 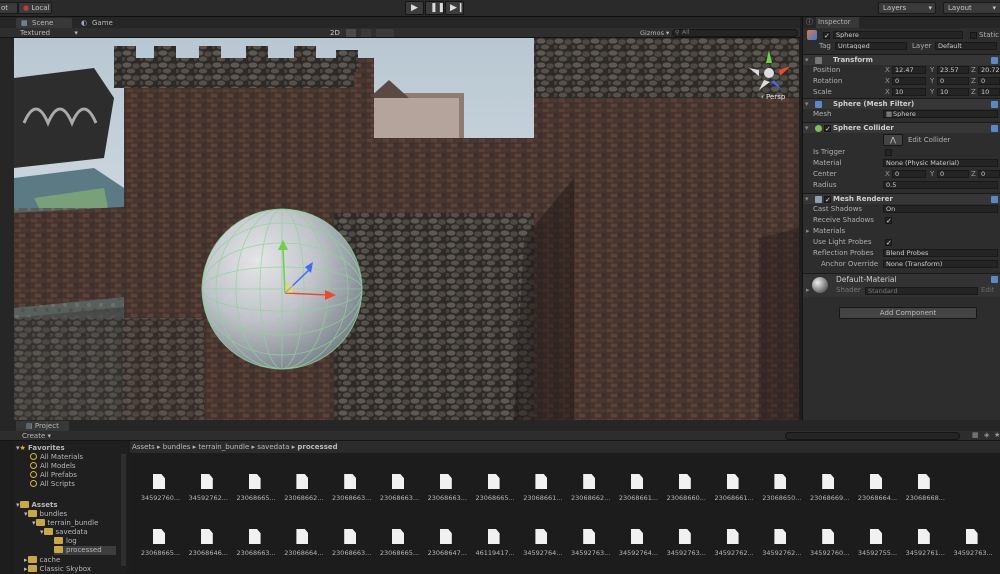 I want to click on rotation-z-field: 0, so click(x=989, y=81).